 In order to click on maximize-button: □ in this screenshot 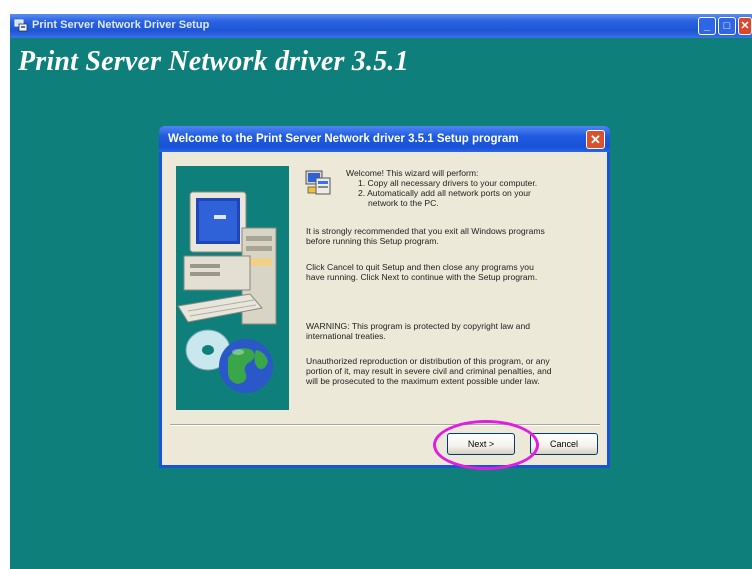, I will do `click(727, 26)`.